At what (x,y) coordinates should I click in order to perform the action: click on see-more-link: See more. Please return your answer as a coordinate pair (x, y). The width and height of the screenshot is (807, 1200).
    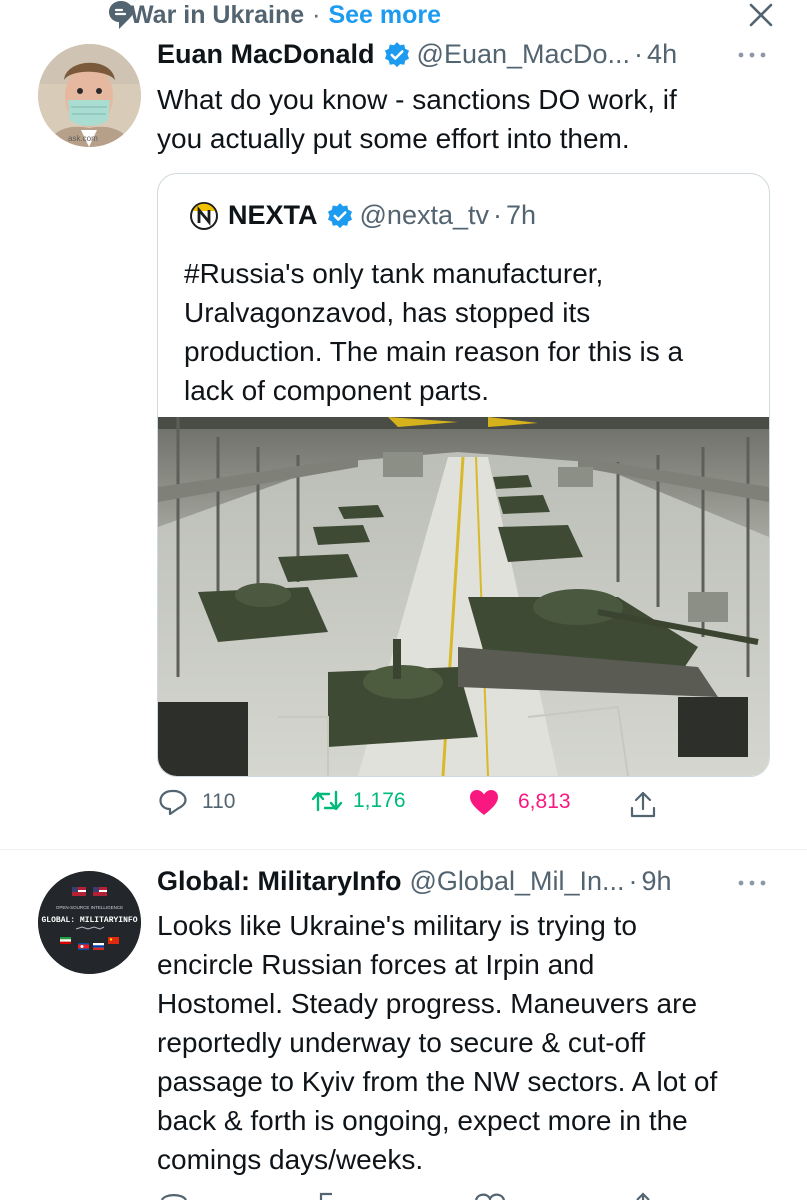
    Looking at the image, I should click on (384, 15).